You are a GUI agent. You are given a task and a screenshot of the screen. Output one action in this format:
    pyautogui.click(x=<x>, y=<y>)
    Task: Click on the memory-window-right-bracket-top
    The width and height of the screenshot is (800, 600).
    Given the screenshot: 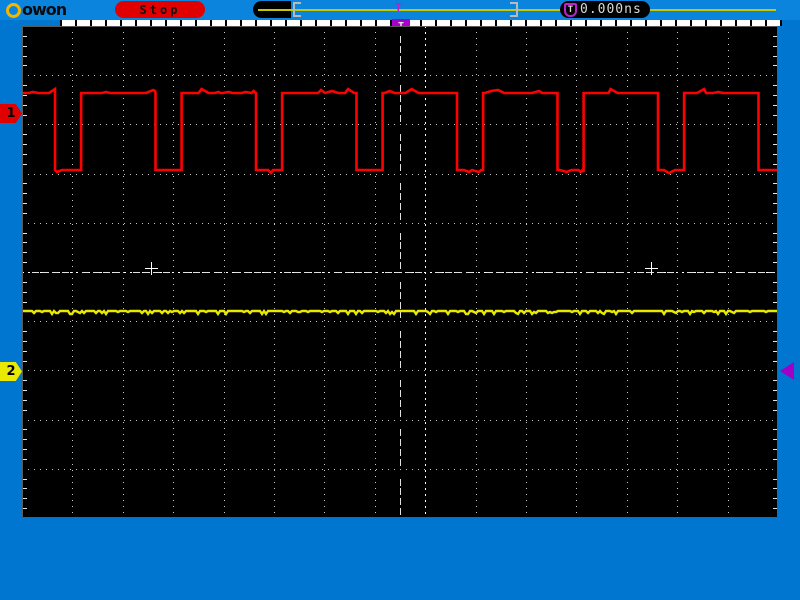 What is the action you would take?
    pyautogui.click(x=514, y=3)
    